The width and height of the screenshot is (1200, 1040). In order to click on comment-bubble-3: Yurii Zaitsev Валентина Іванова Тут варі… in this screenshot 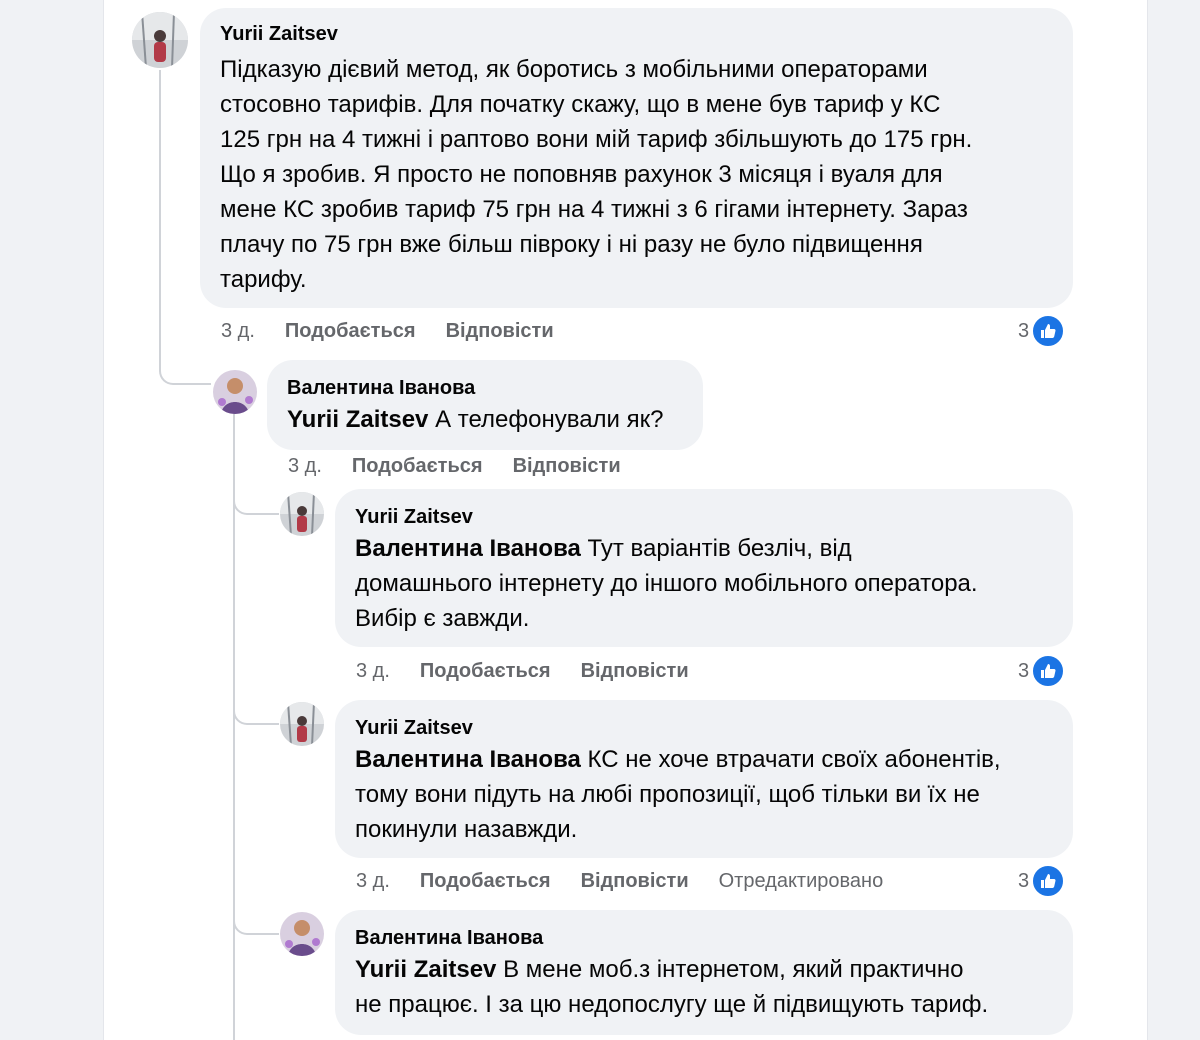, I will do `click(704, 568)`.